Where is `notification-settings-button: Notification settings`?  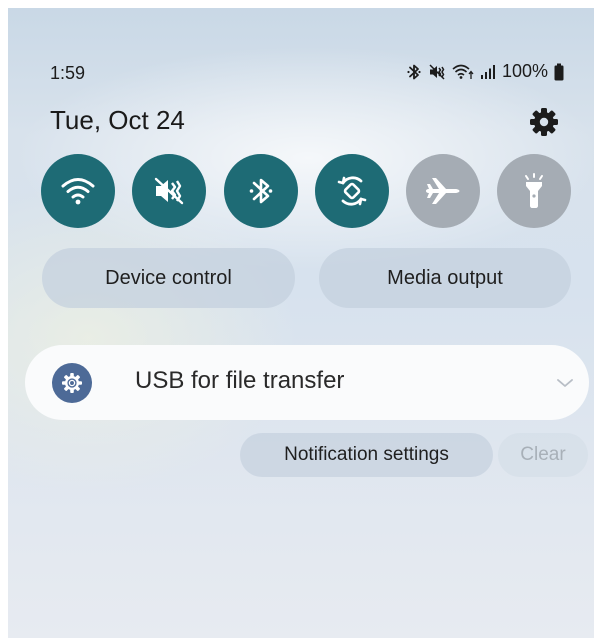
notification-settings-button: Notification settings is located at coordinates (366, 455).